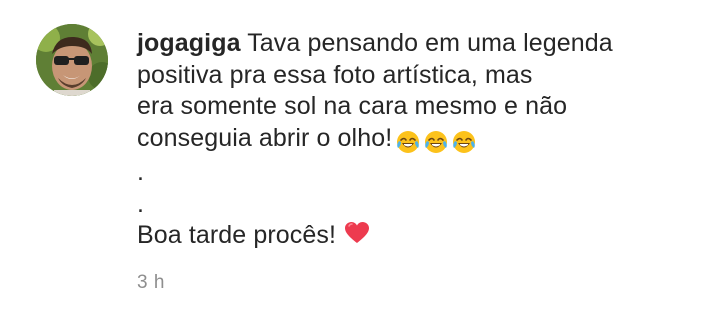 The image size is (720, 327). I want to click on emoji-row, so click(438, 142).